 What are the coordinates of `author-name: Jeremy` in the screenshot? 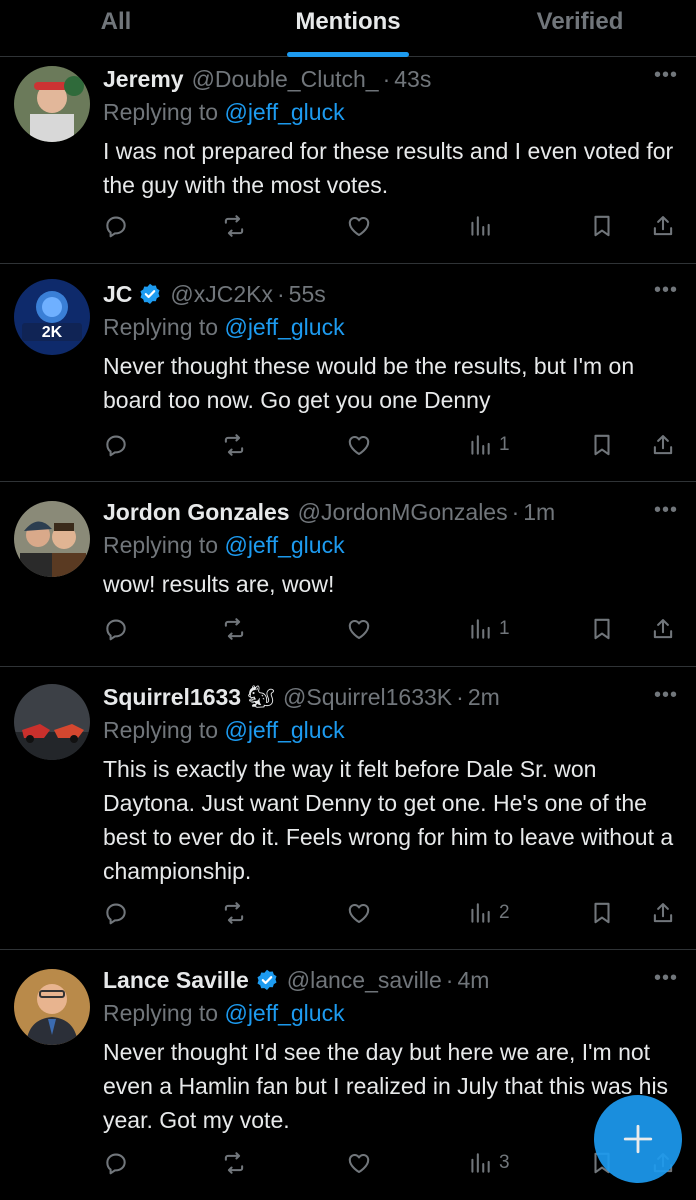 It's located at (143, 79).